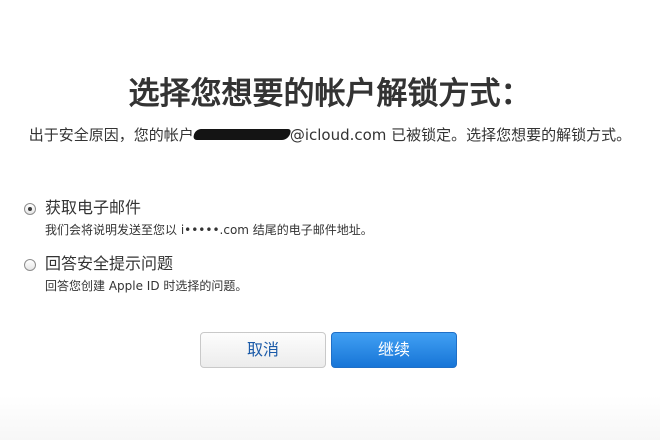 The image size is (660, 440). What do you see at coordinates (334, 264) in the screenshot?
I see `option-security-questions-label: 回答安全提示问题` at bounding box center [334, 264].